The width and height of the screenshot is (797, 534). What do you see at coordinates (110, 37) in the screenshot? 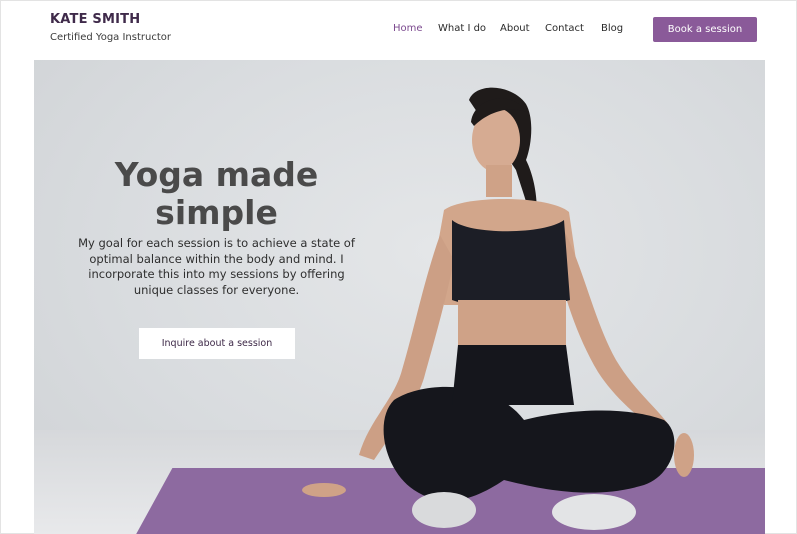
I see `brand-tagline: Certified Yoga Instructor` at bounding box center [110, 37].